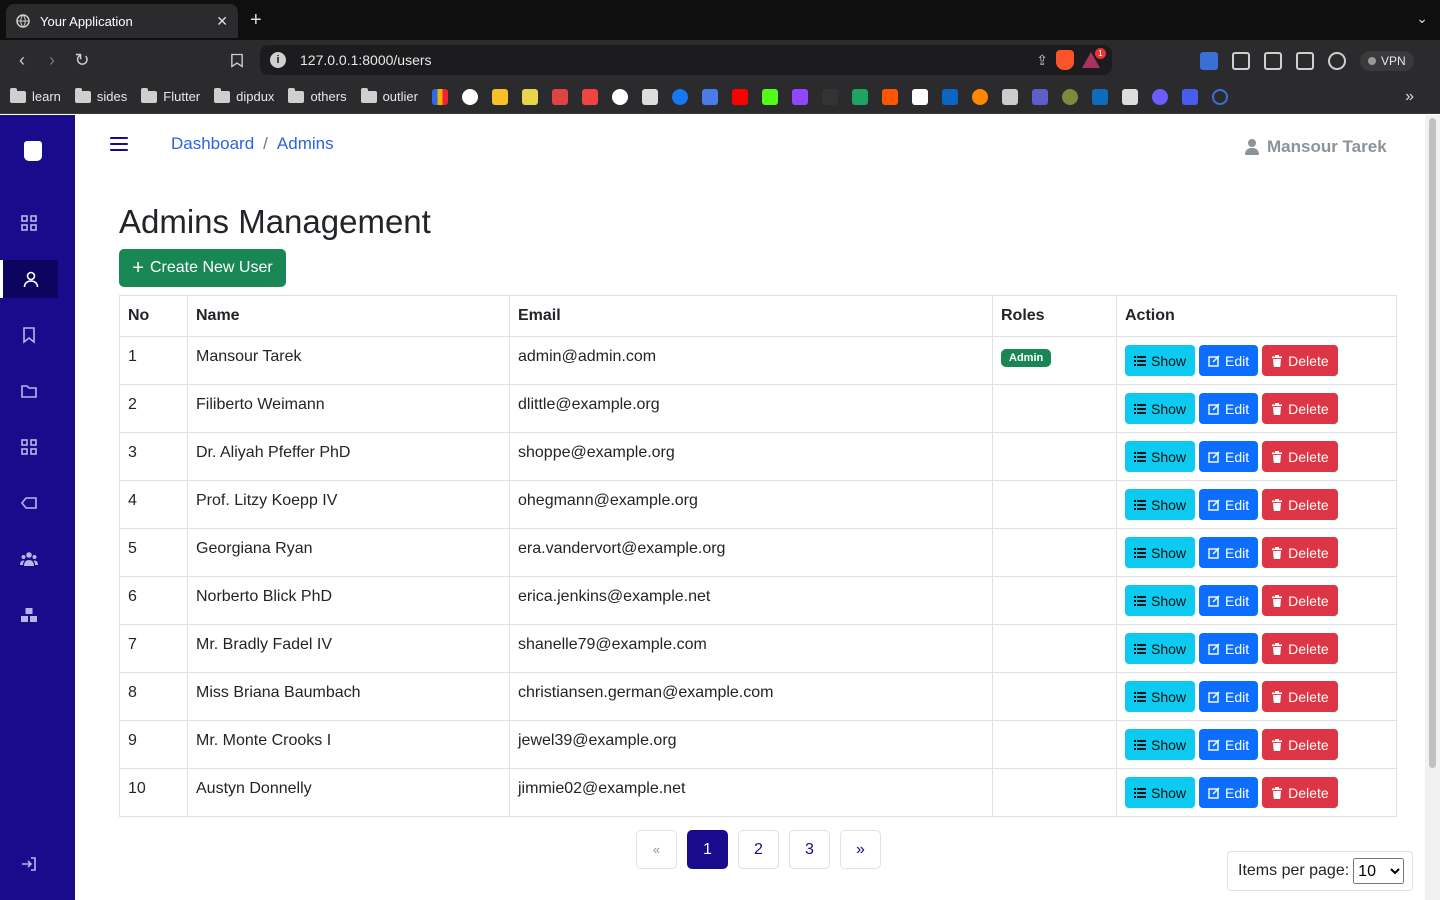 The image size is (1440, 900). What do you see at coordinates (1432, 443) in the screenshot?
I see `scrollbar-thumb` at bounding box center [1432, 443].